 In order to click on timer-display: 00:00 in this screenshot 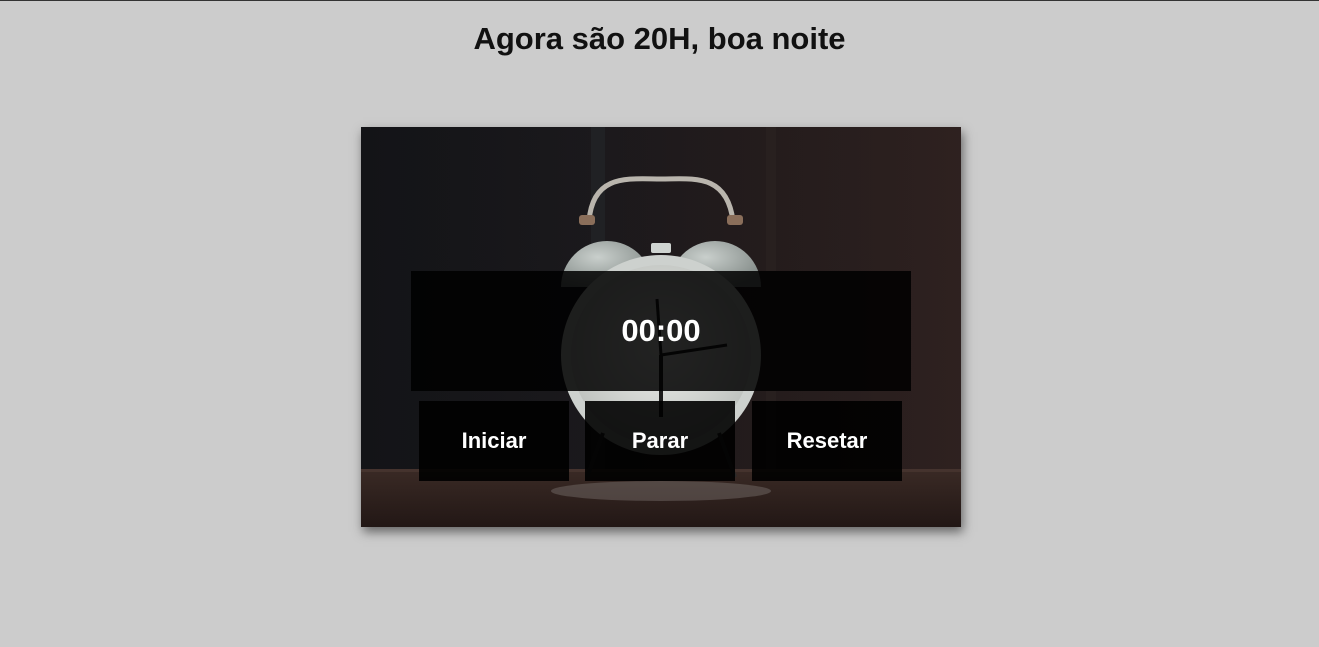, I will do `click(661, 331)`.